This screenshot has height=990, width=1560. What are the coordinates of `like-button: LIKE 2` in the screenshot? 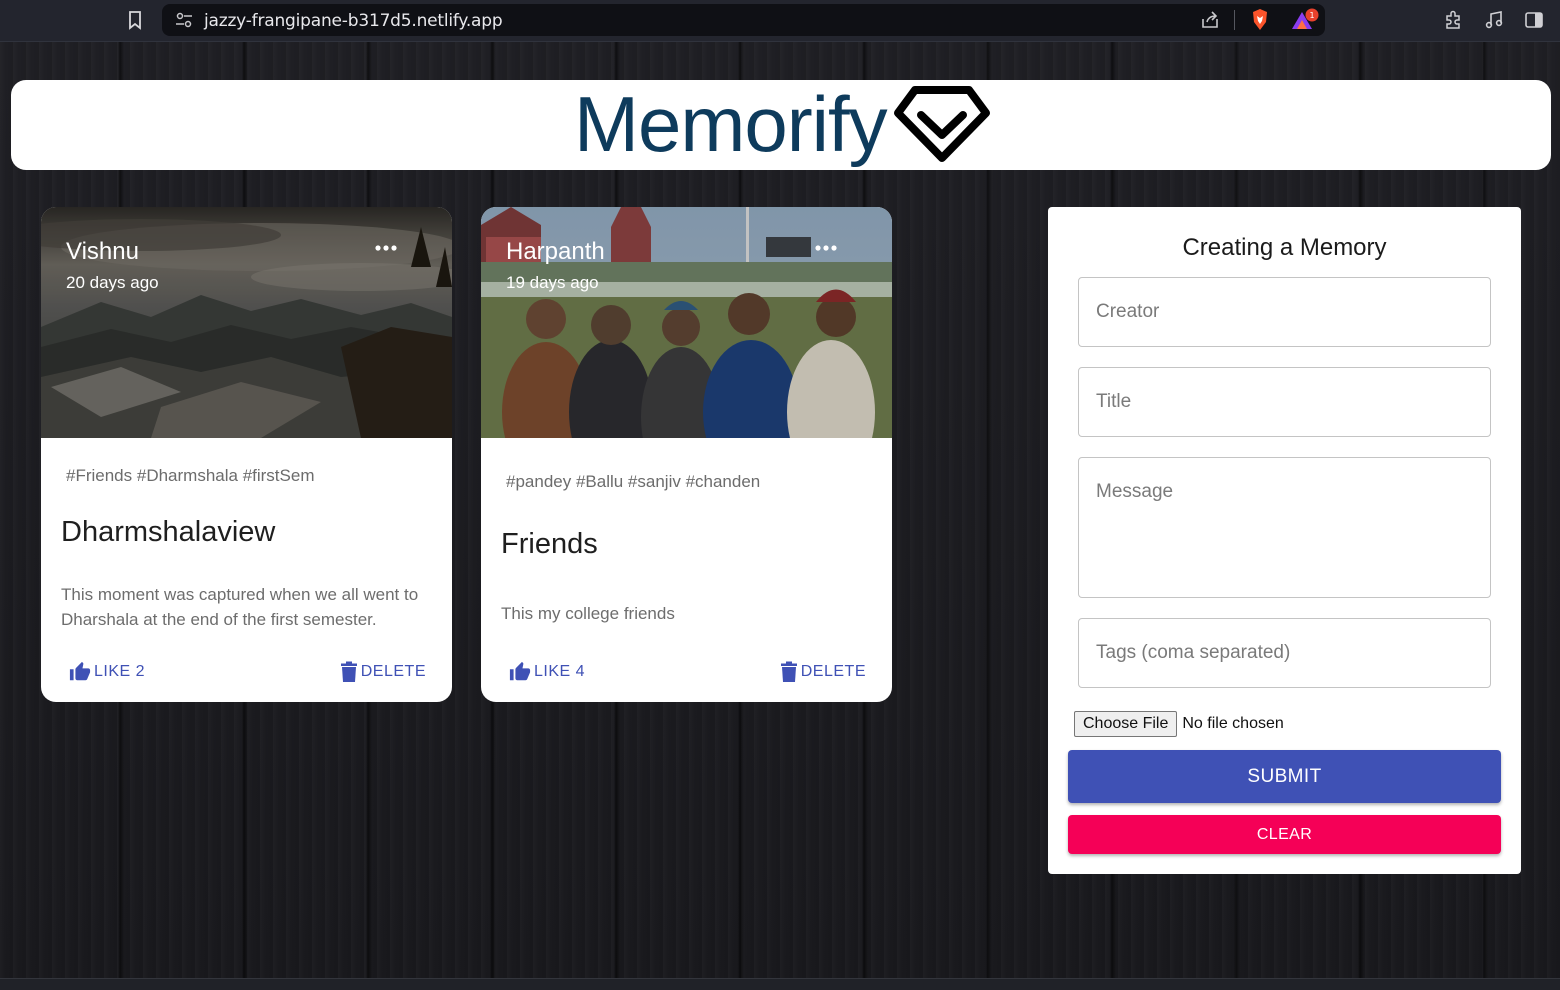 It's located at (106, 672).